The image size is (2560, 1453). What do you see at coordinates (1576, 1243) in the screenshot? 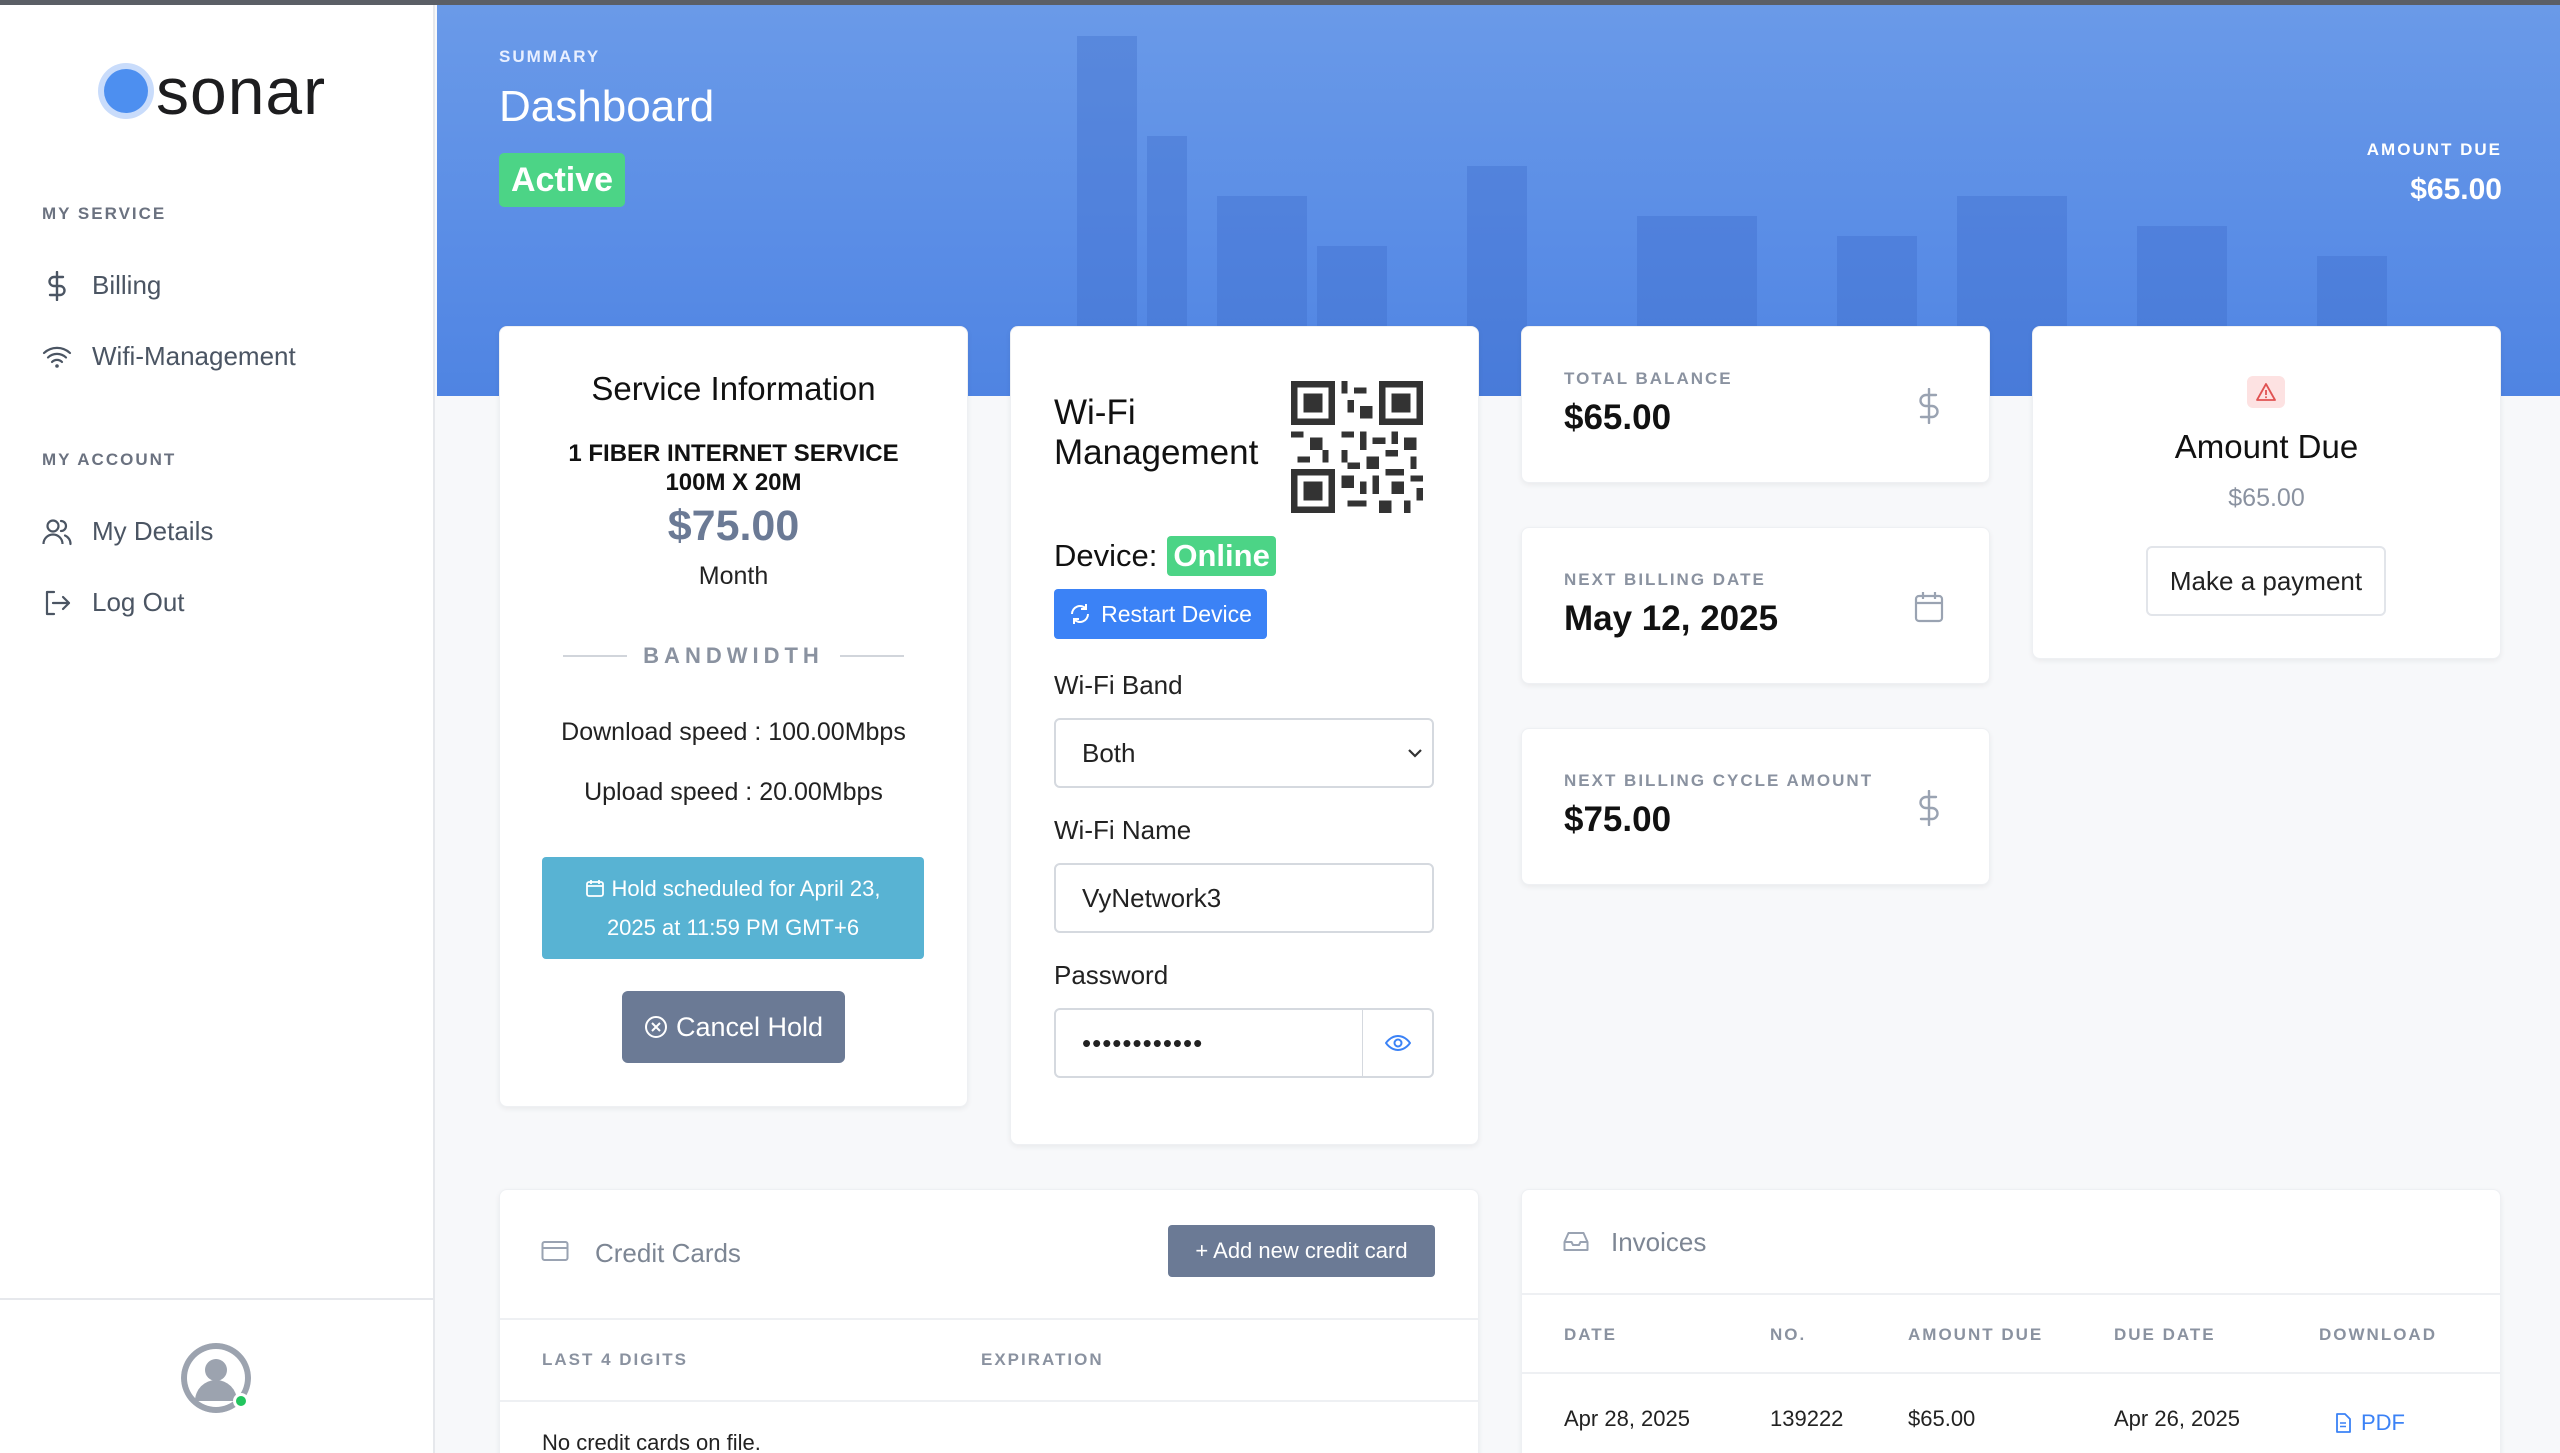
I see `inbox-icon` at bounding box center [1576, 1243].